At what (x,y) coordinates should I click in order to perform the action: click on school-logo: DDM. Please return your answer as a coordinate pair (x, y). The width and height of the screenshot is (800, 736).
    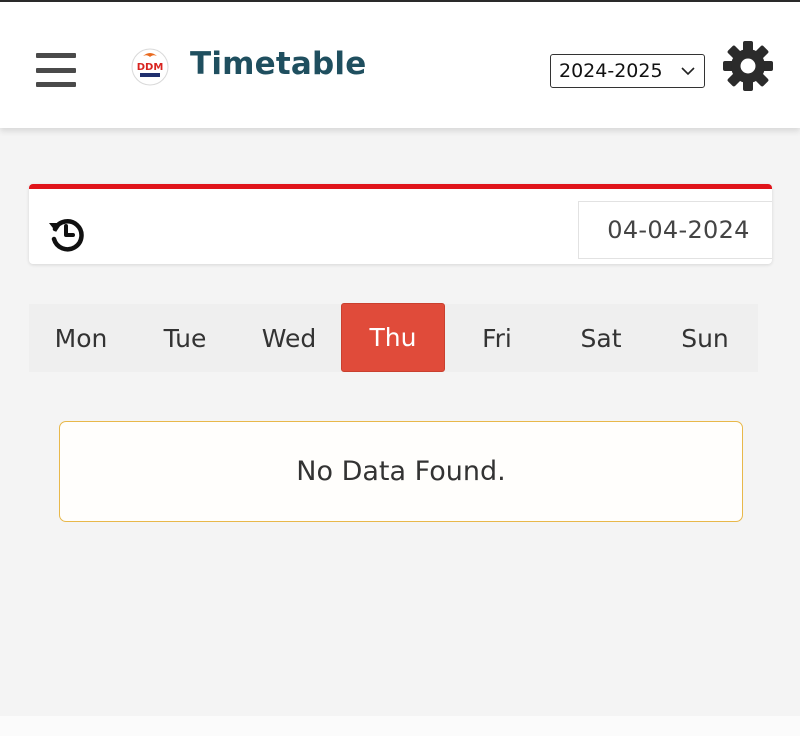
    Looking at the image, I should click on (150, 67).